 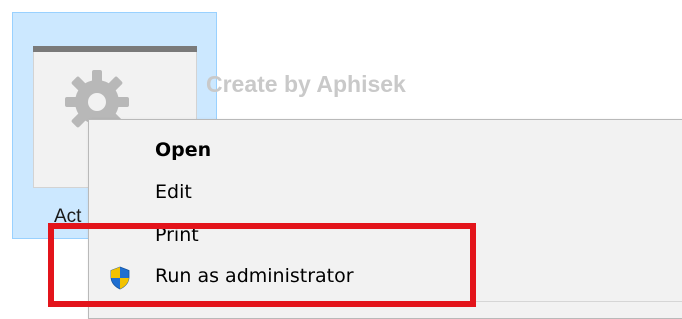 I want to click on menu-item-edit: Edit, so click(x=385, y=194).